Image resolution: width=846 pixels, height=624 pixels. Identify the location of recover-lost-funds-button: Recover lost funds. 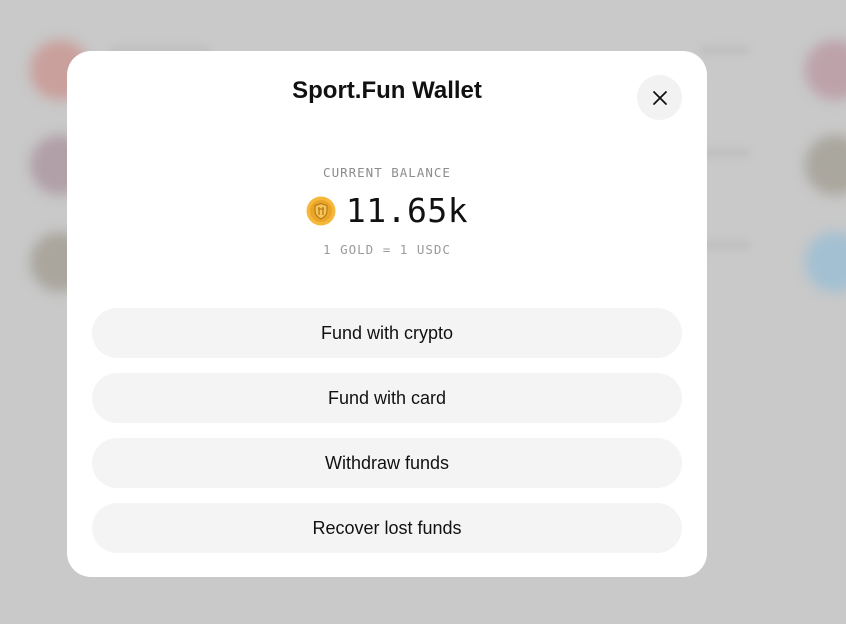
(387, 528).